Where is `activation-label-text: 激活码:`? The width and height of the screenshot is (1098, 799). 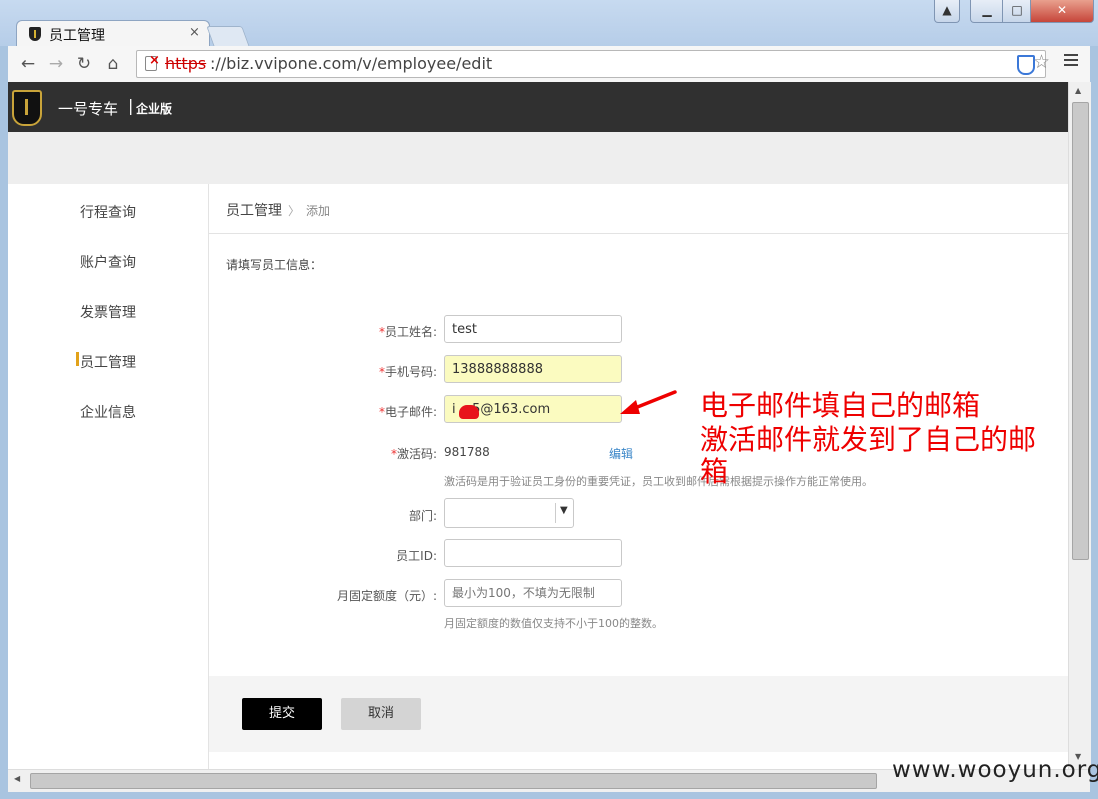
activation-label-text: 激活码: is located at coordinates (416, 454).